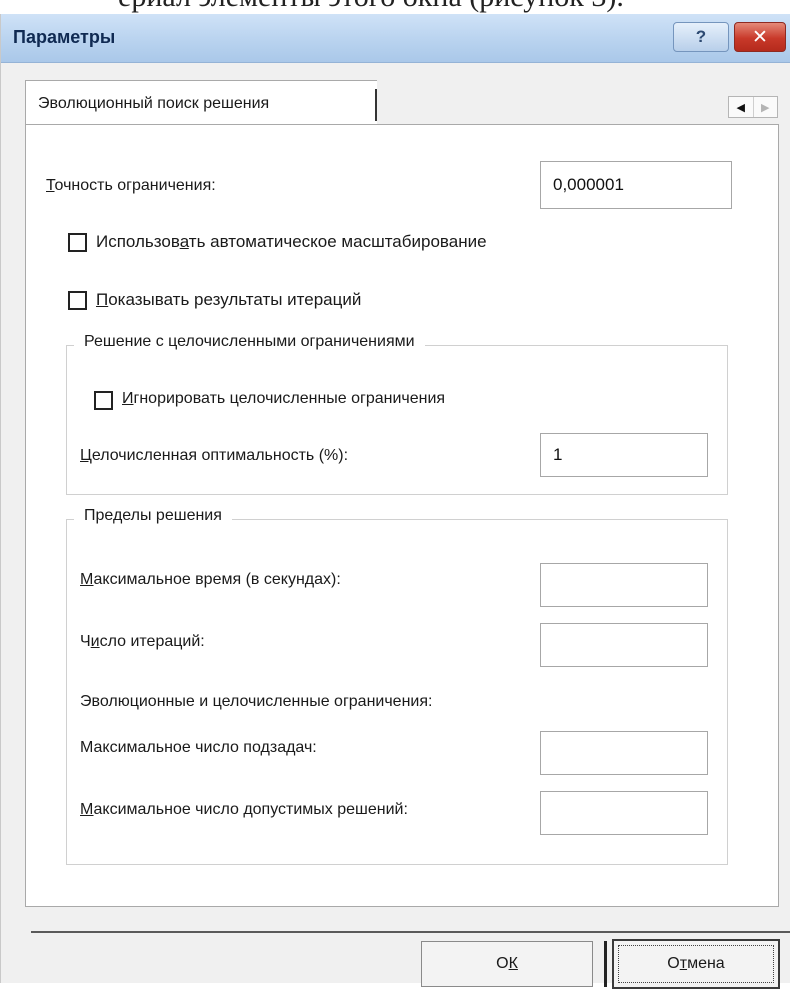 Image resolution: width=790 pixels, height=989 pixels. I want to click on document-text-fragment: ериал элементы этого окна (рисунок 3)., so click(371, 7).